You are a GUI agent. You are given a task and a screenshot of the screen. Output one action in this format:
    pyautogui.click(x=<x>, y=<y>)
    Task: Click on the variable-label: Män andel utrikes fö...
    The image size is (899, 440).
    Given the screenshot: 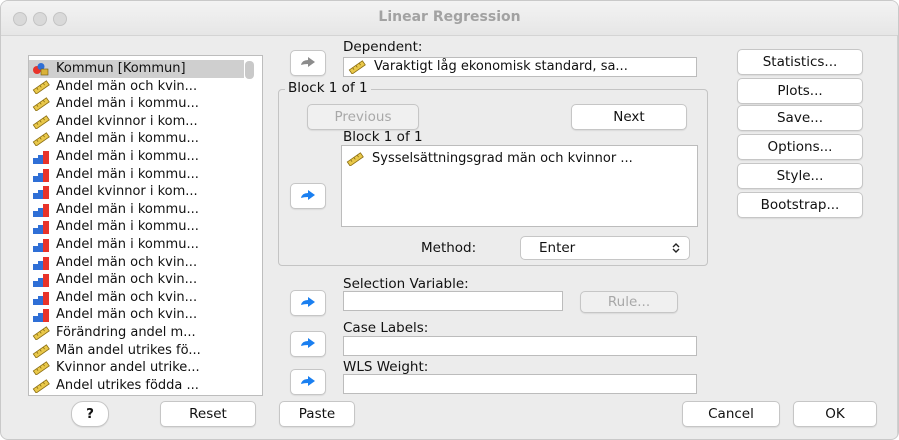 What is the action you would take?
    pyautogui.click(x=128, y=350)
    